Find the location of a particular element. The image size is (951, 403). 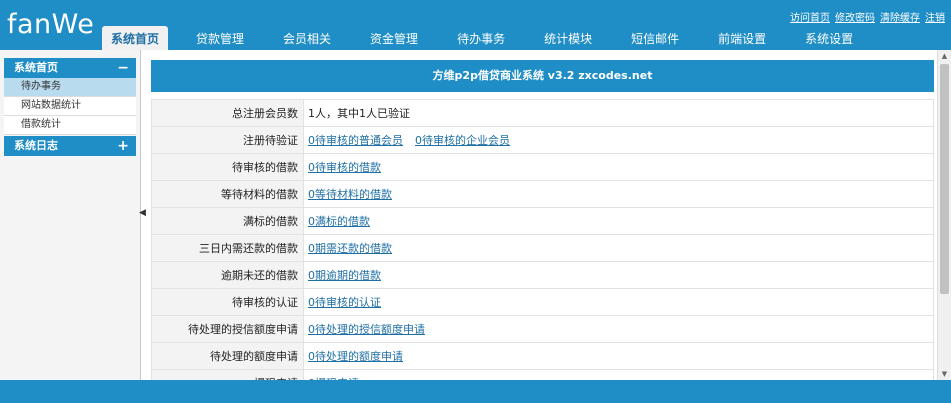

row-link: 0待处理的授信额度申请 is located at coordinates (366, 329).